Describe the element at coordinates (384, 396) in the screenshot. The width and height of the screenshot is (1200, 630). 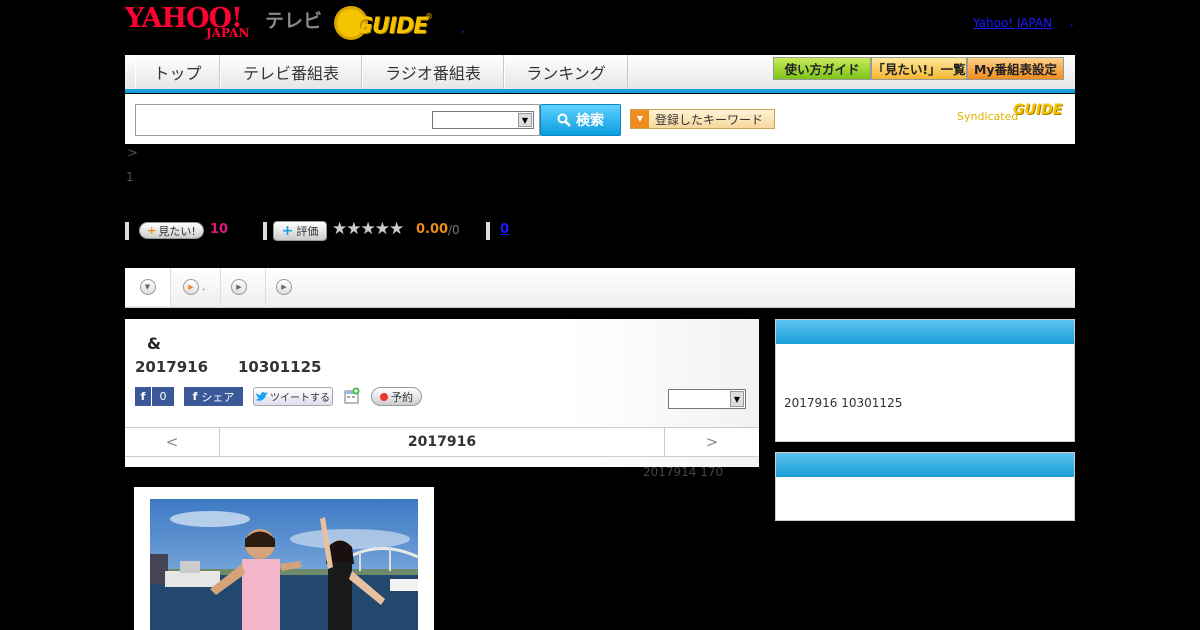
I see `record-dot-icon` at that location.